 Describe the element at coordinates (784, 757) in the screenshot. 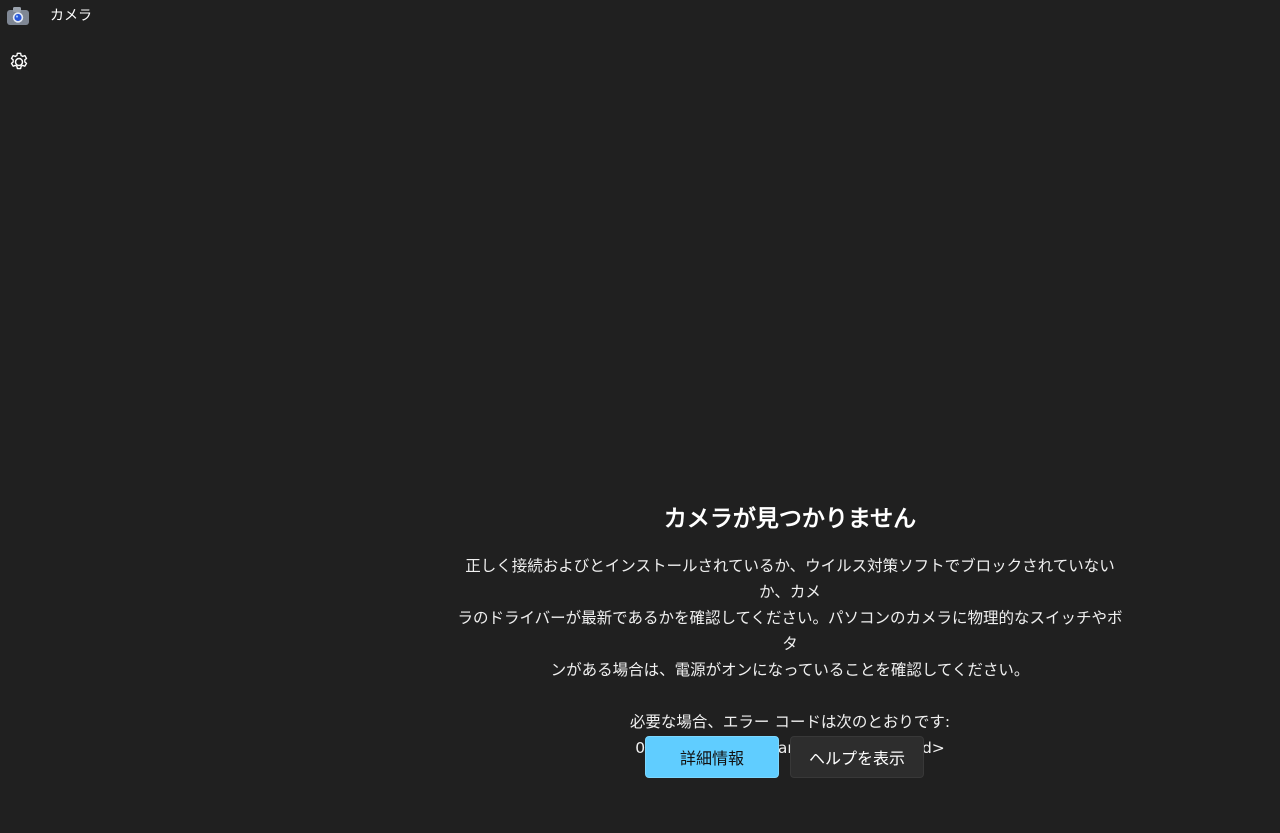

I see `action-buttons: 詳細情報 ヘルプを表示` at that location.